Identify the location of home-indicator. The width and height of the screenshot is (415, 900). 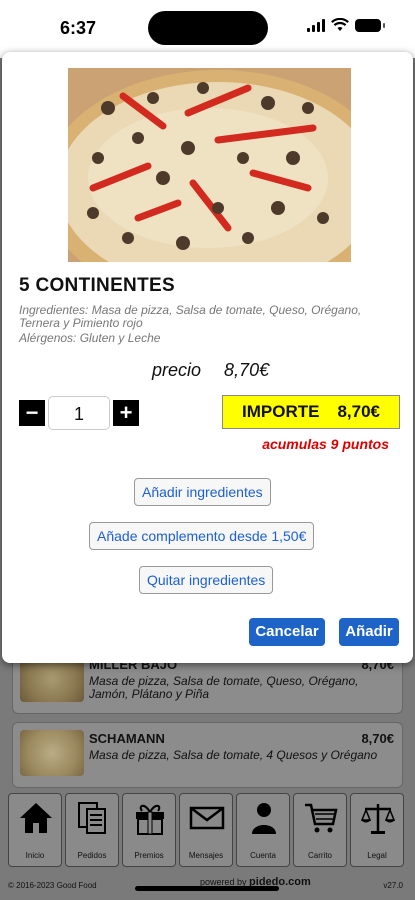
(207, 888).